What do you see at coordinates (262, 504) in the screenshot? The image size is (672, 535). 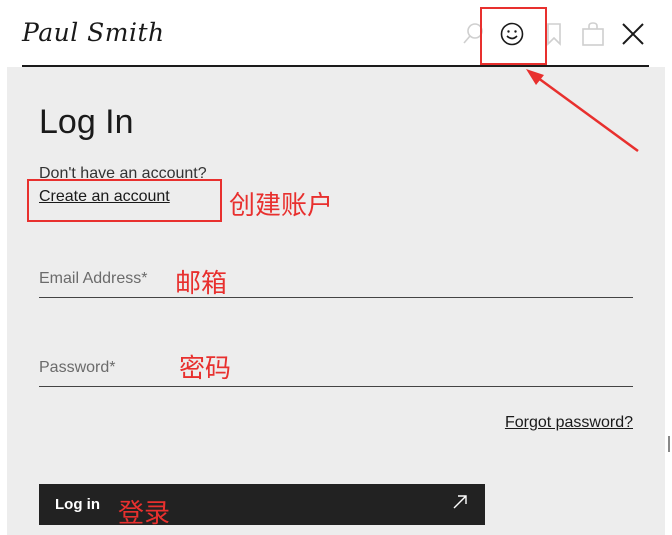 I see `login-button: Log in` at bounding box center [262, 504].